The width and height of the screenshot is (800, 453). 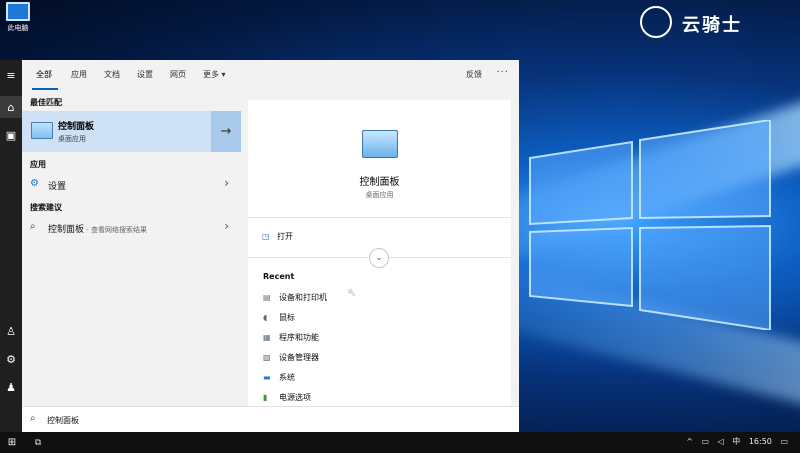 I want to click on best-match-item: 控制面板 桌面应用 →, so click(x=131, y=131).